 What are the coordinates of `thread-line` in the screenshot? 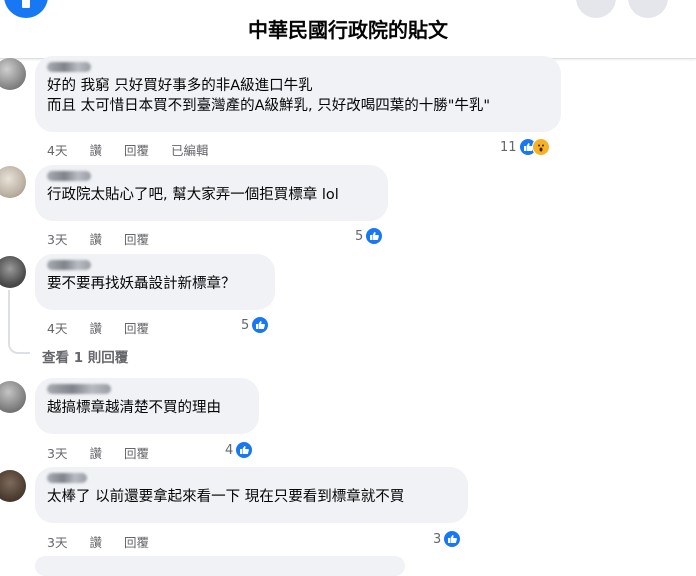 It's located at (9, 317).